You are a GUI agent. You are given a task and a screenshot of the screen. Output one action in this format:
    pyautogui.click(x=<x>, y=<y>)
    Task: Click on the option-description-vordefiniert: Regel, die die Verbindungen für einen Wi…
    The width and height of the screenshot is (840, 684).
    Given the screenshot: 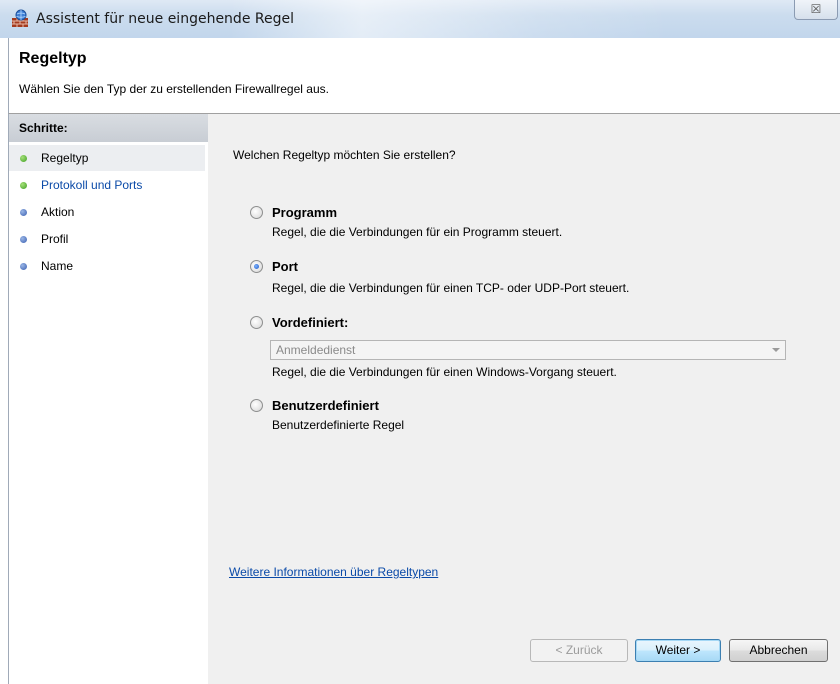 What is the action you would take?
    pyautogui.click(x=444, y=372)
    